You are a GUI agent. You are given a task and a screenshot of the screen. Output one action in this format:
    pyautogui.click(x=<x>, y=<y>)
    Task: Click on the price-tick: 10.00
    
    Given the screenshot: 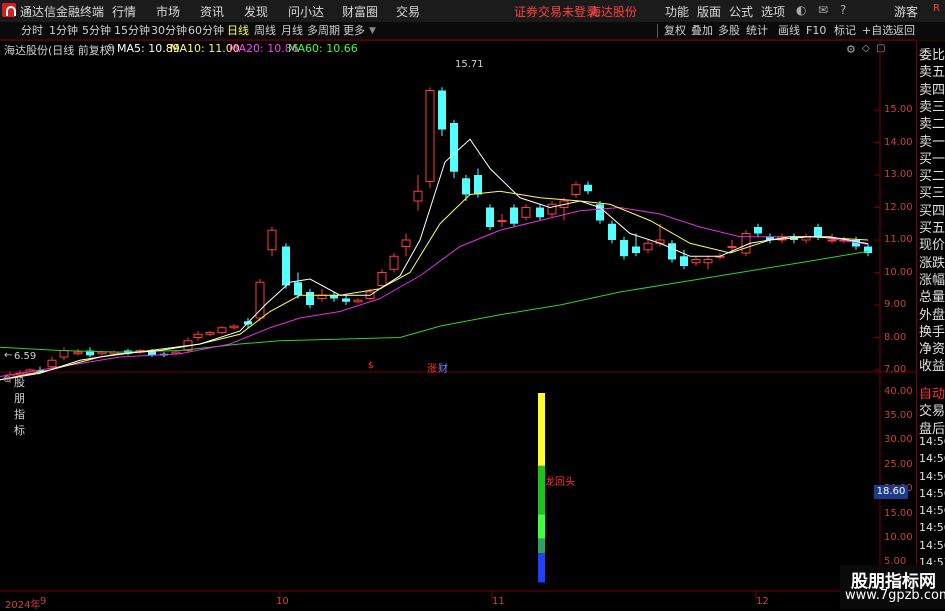 What is the action you would take?
    pyautogui.click(x=898, y=272)
    